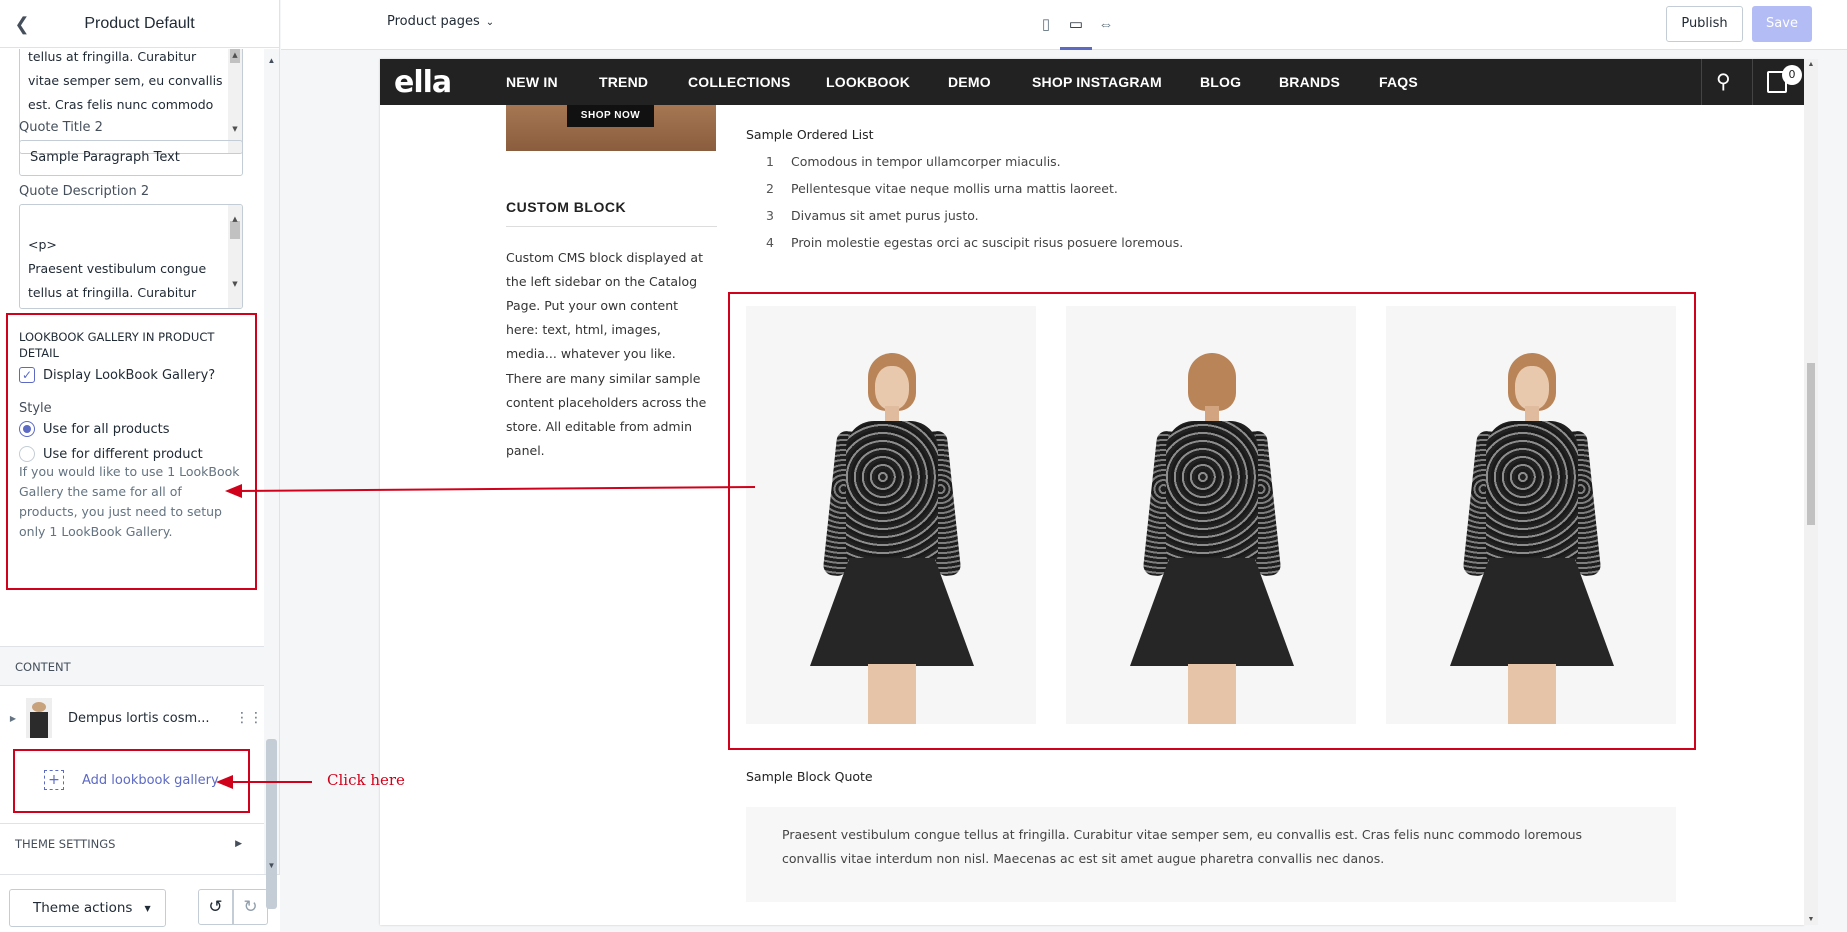 Image resolution: width=1847 pixels, height=932 pixels. Describe the element at coordinates (249, 718) in the screenshot. I see `drag-handle-icon: ⋮⋮` at that location.